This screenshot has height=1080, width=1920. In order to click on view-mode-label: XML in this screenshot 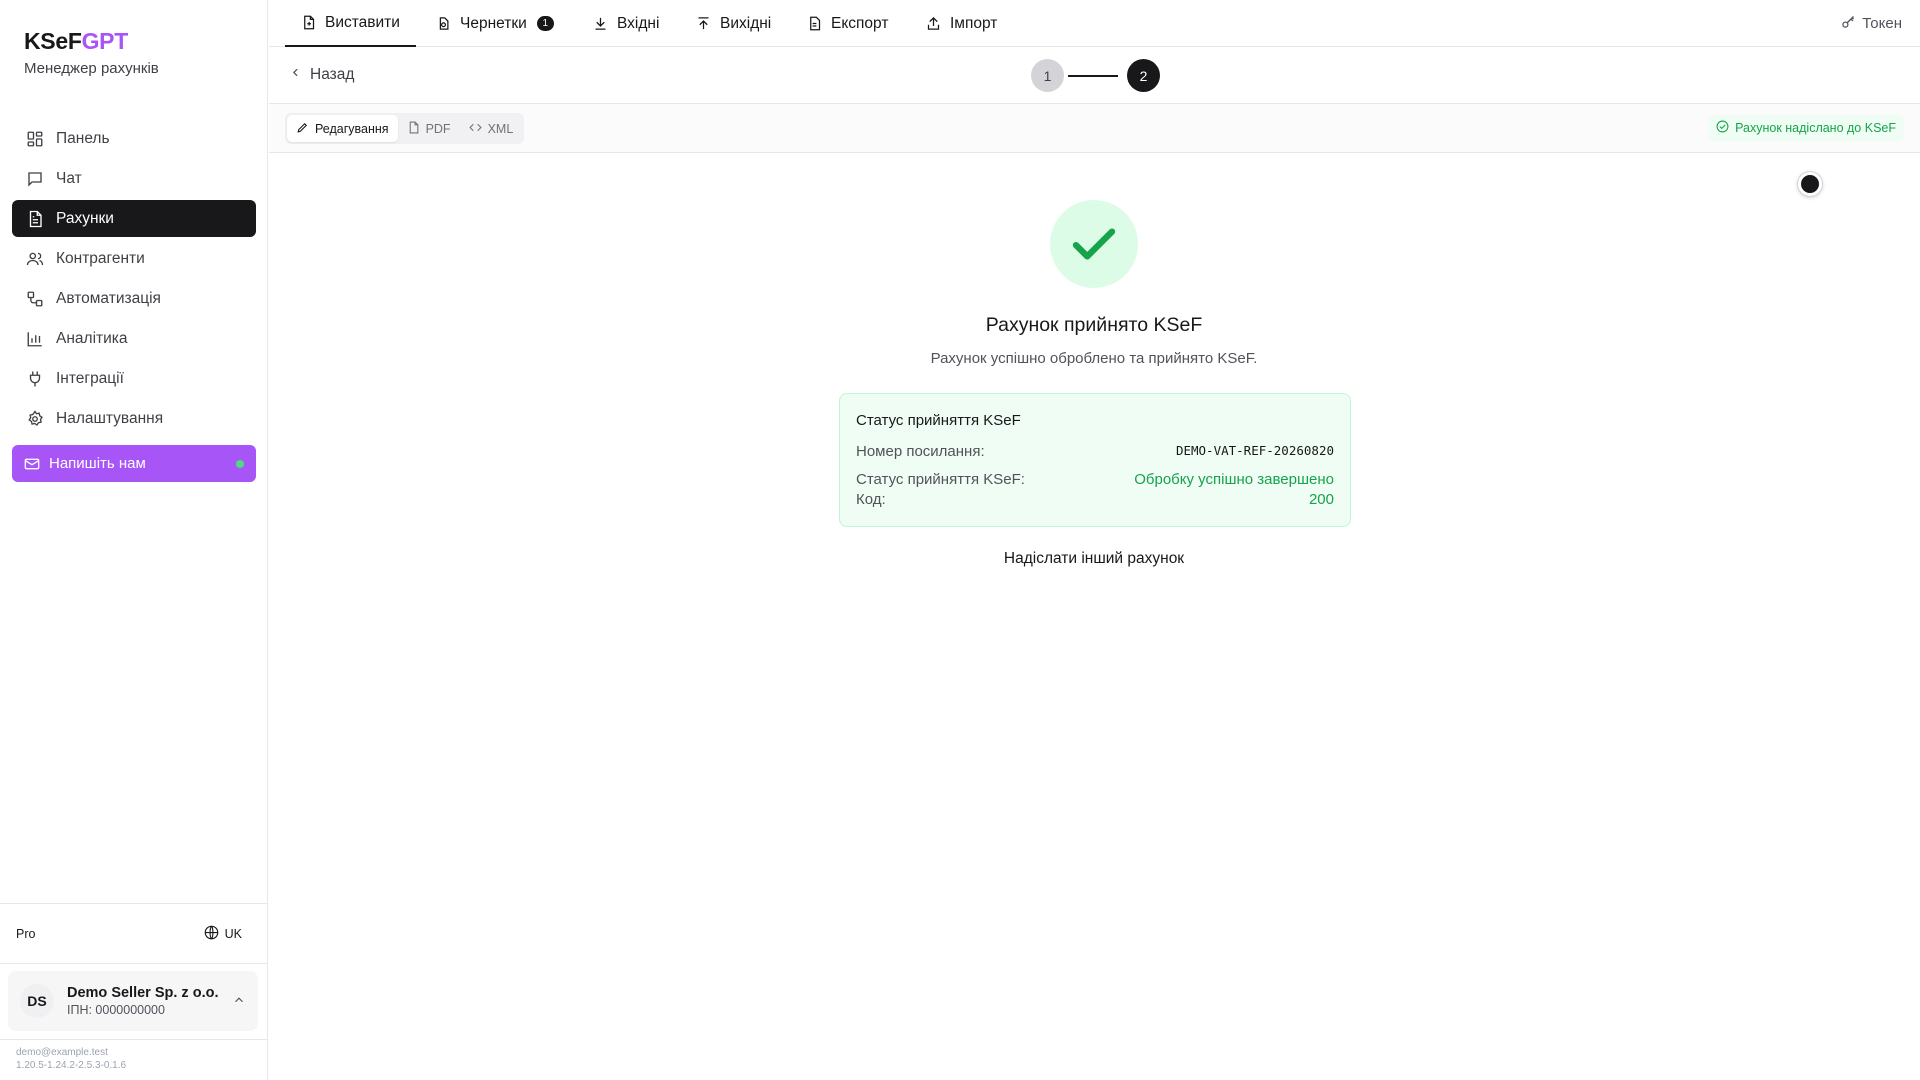, I will do `click(500, 128)`.